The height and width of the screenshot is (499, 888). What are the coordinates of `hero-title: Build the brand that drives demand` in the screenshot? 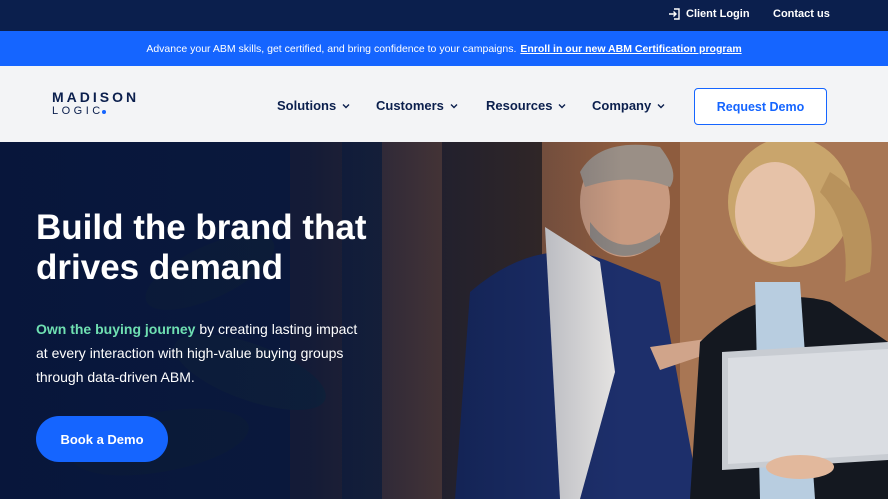 It's located at (201, 247).